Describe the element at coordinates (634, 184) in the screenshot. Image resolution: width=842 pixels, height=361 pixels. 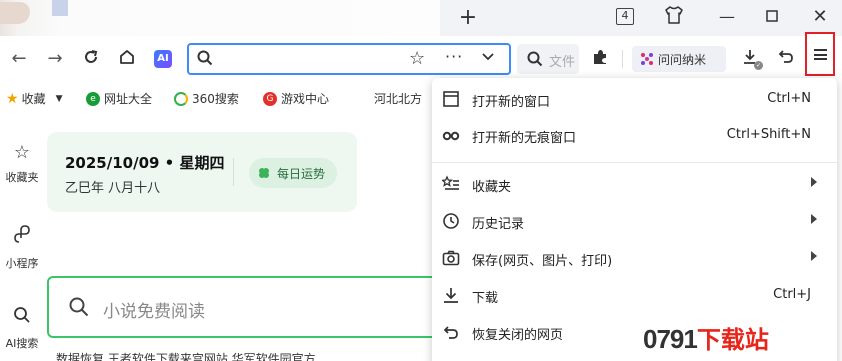
I see `menu-item-favorites: 收藏夹` at that location.